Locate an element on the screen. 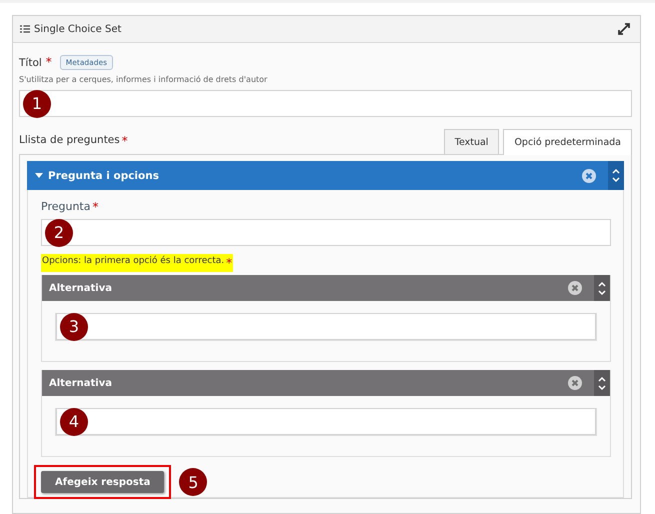 The height and width of the screenshot is (514, 655). field-label: Títol is located at coordinates (30, 62).